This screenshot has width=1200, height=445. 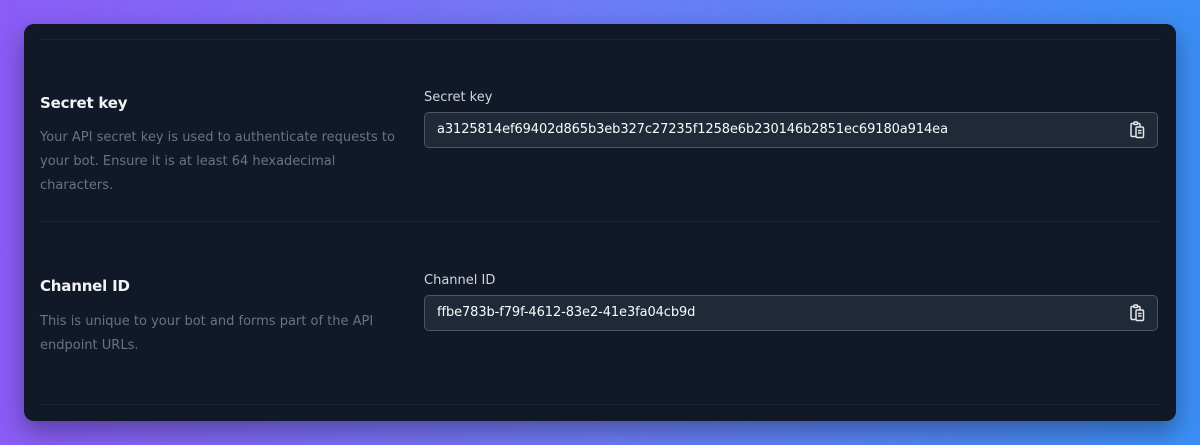 I want to click on channel-id-field-label: Channel ID, so click(x=460, y=280).